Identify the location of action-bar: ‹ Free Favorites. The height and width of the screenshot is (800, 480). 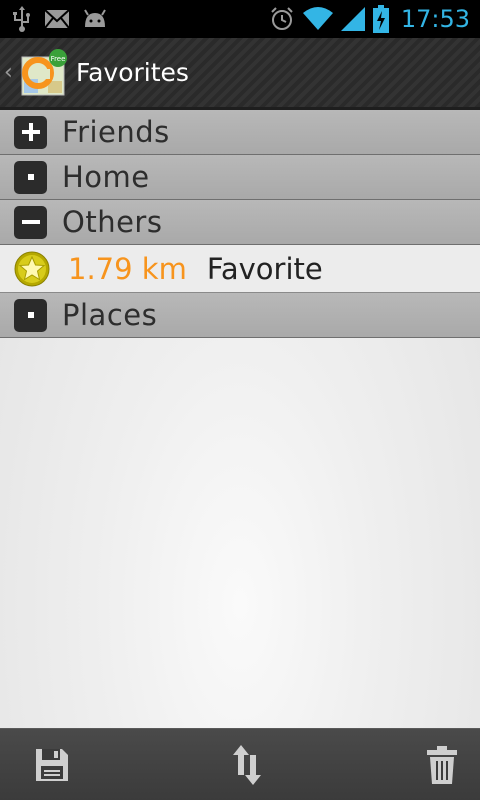
(240, 74).